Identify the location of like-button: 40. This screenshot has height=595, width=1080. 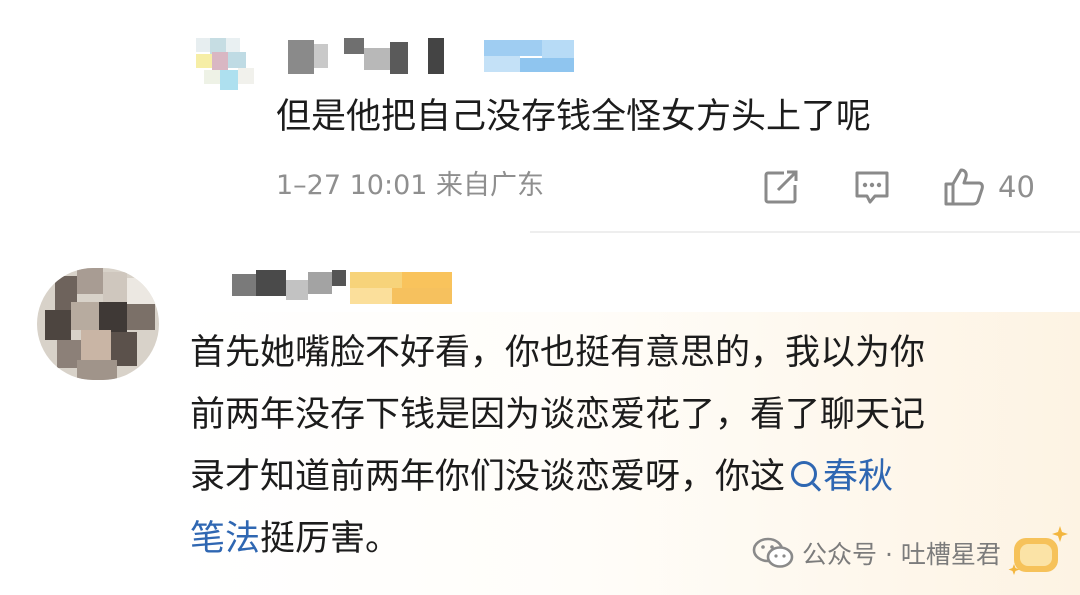
(988, 187).